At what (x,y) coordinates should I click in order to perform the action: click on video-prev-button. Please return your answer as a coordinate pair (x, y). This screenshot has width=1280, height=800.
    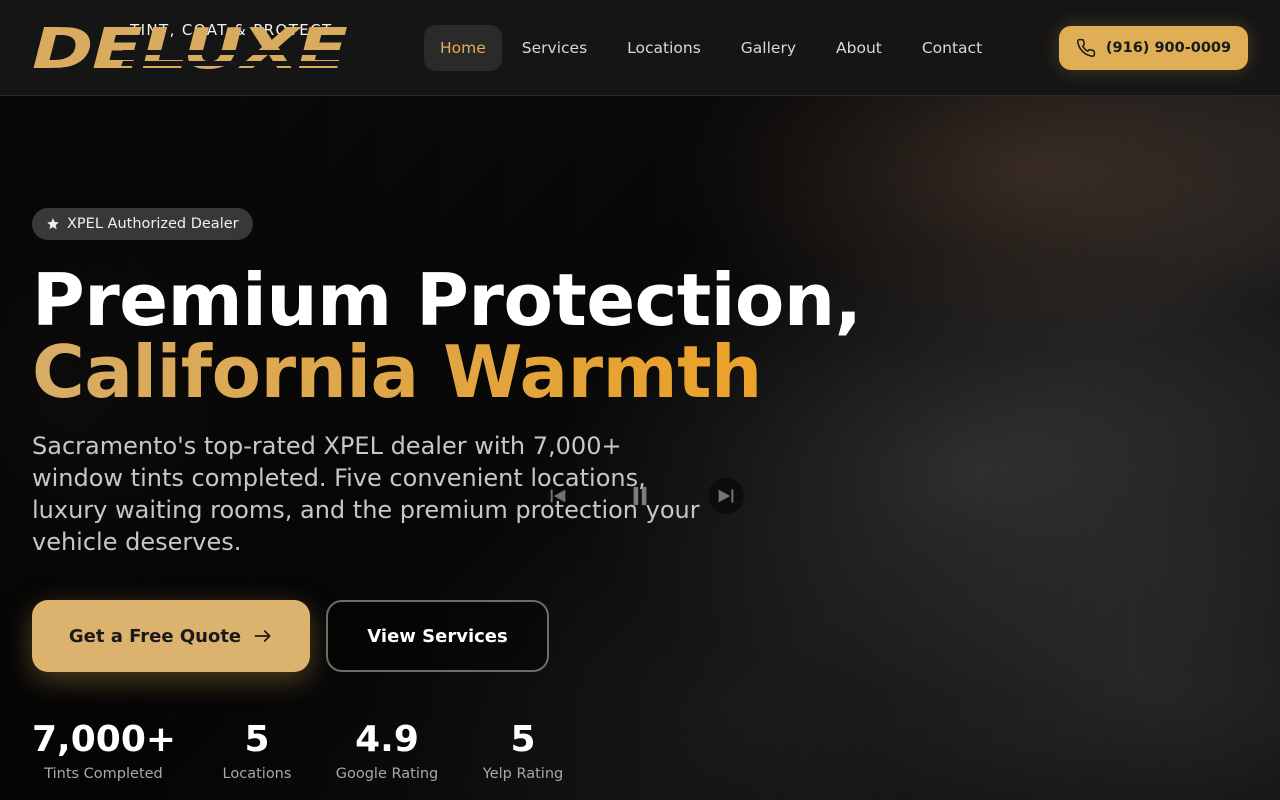
    Looking at the image, I should click on (558, 496).